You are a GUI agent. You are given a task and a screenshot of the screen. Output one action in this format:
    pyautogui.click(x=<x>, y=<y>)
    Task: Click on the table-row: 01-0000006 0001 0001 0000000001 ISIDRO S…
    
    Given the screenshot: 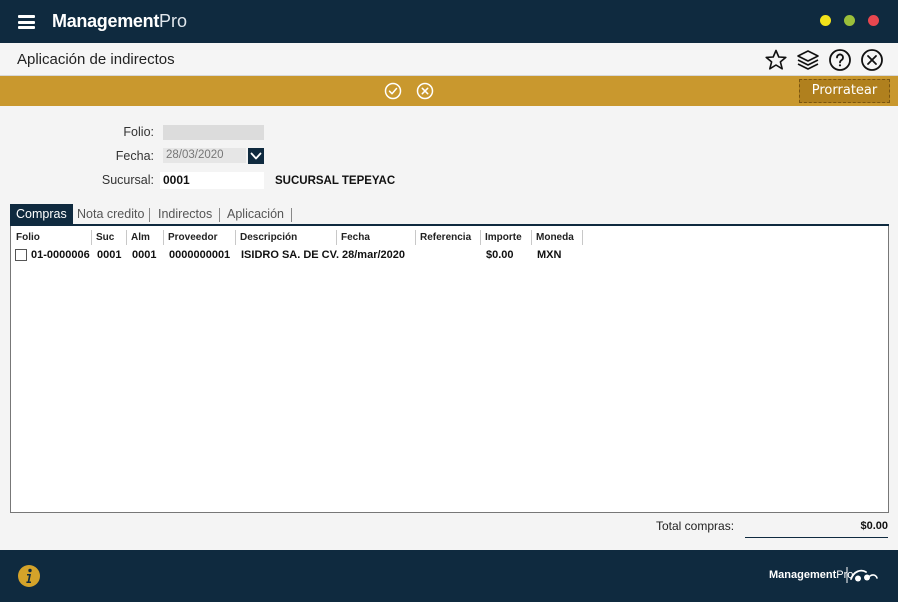 What is the action you would take?
    pyautogui.click(x=449, y=255)
    